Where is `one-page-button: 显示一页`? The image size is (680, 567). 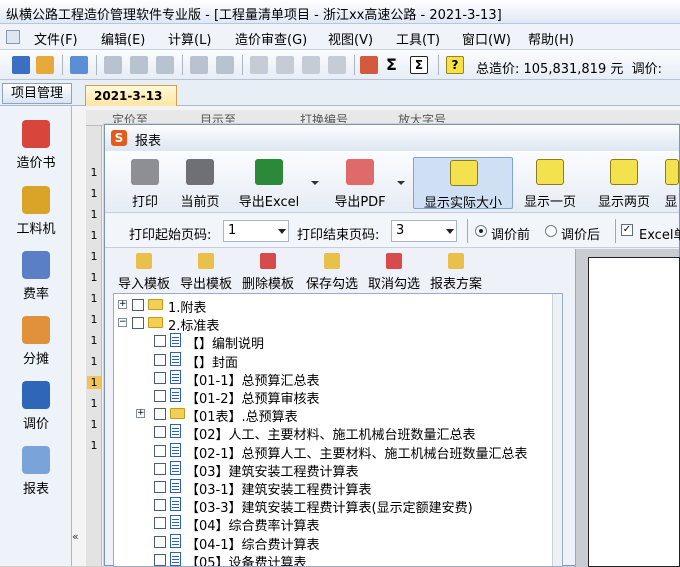 one-page-button: 显示一页 is located at coordinates (550, 183).